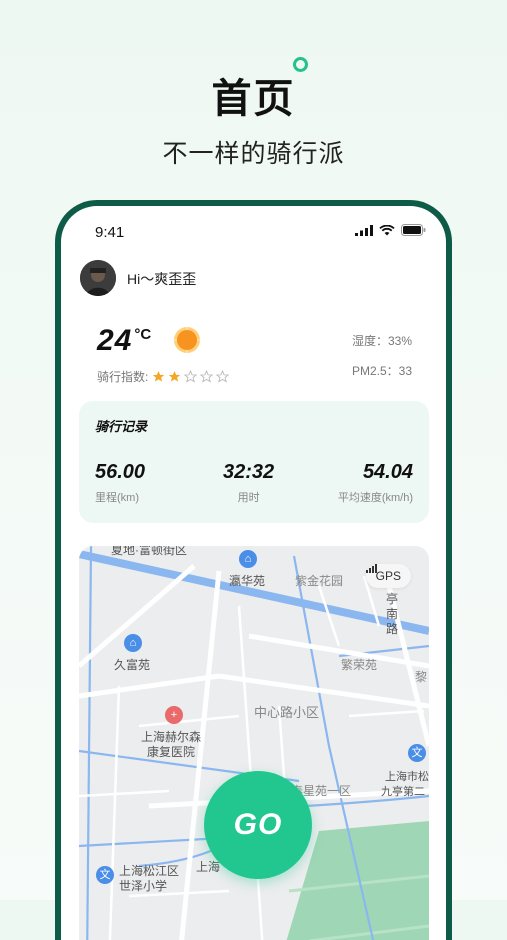  What do you see at coordinates (359, 665) in the screenshot?
I see `map-label-fanrongyuan: 繁荣苑` at bounding box center [359, 665].